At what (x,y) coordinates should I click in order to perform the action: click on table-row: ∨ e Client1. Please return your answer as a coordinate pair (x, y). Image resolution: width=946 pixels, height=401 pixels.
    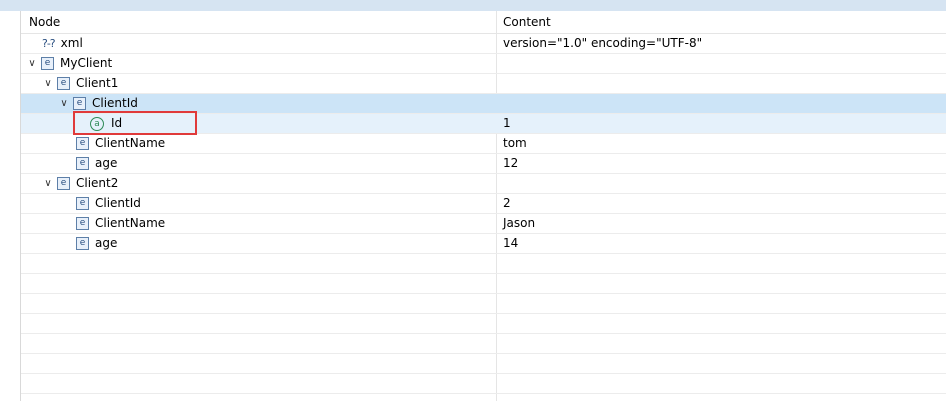
    Looking at the image, I should click on (483, 84).